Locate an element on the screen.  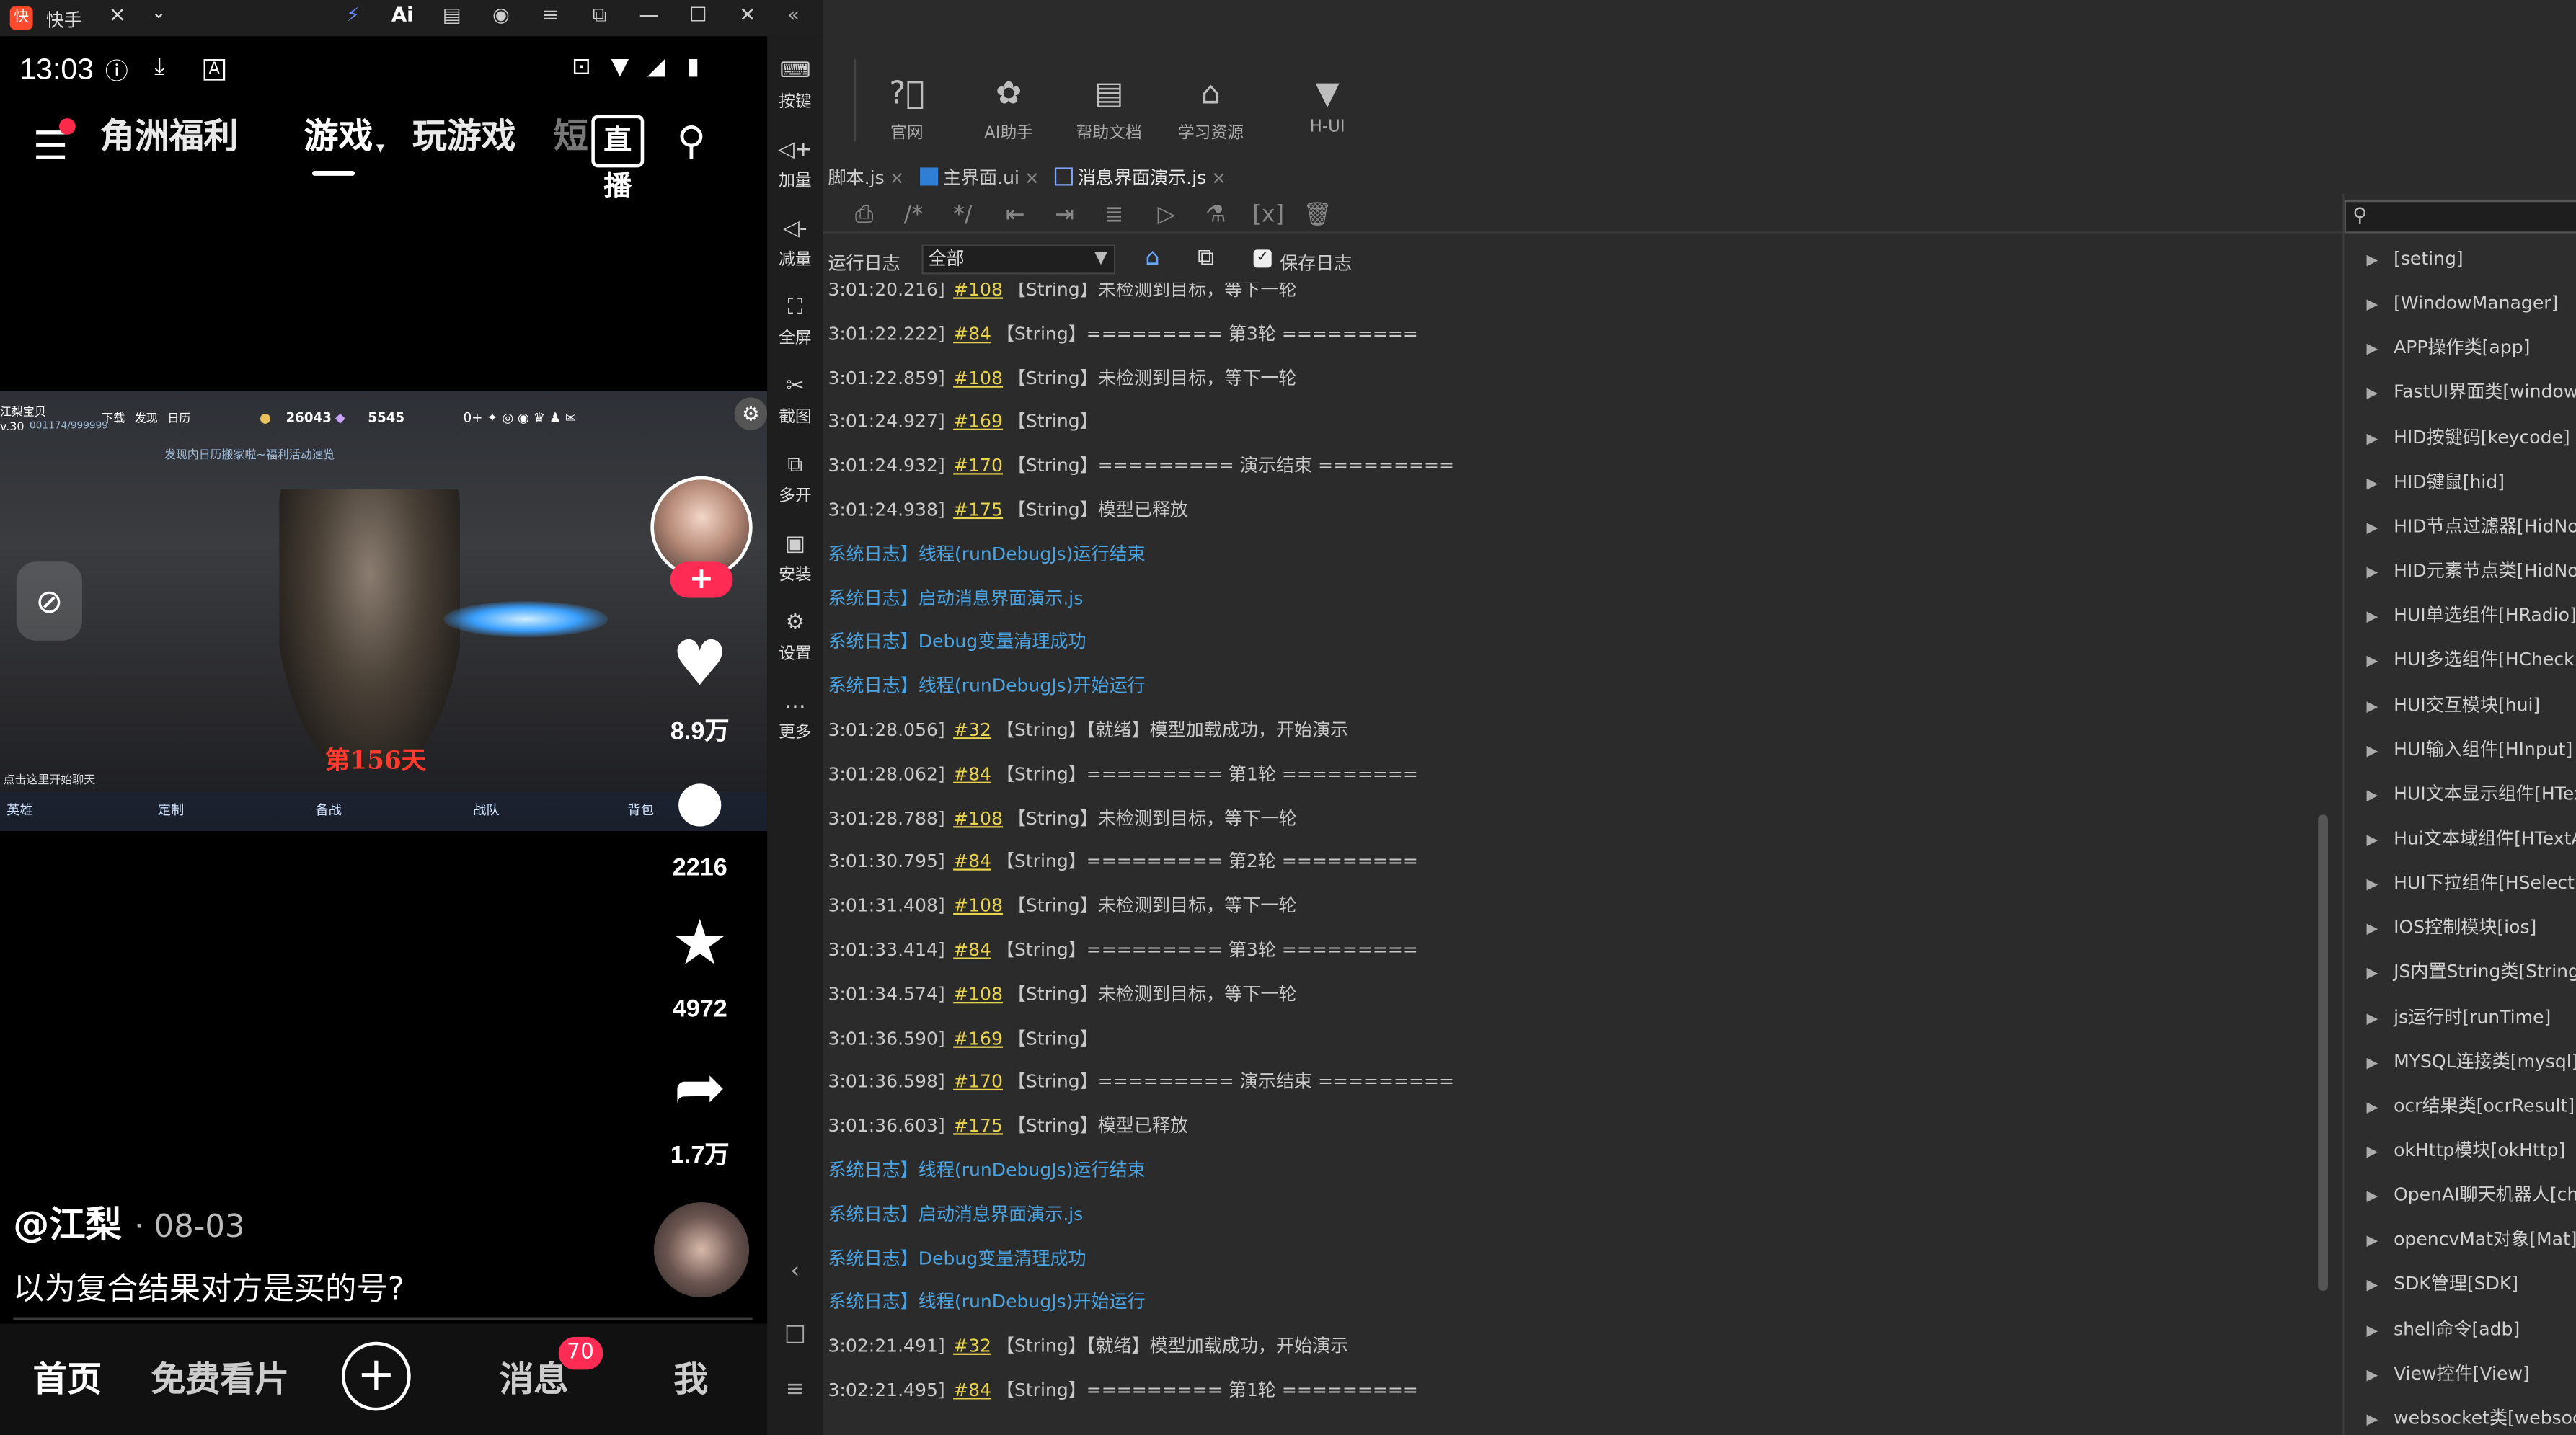
print-icon: ⎙ is located at coordinates (864, 215).